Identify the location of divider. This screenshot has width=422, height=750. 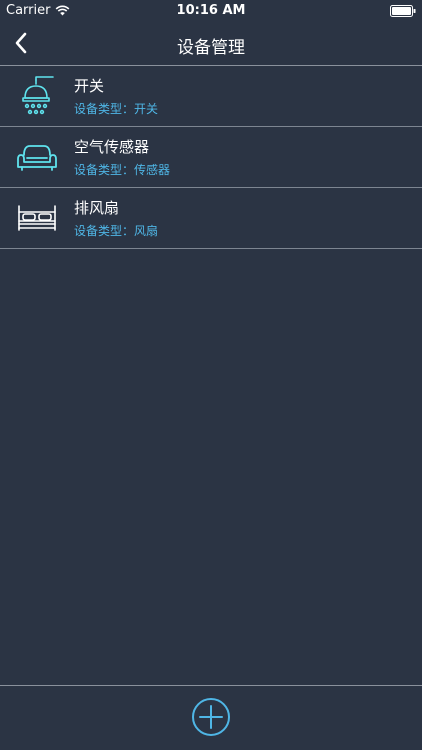
(211, 685).